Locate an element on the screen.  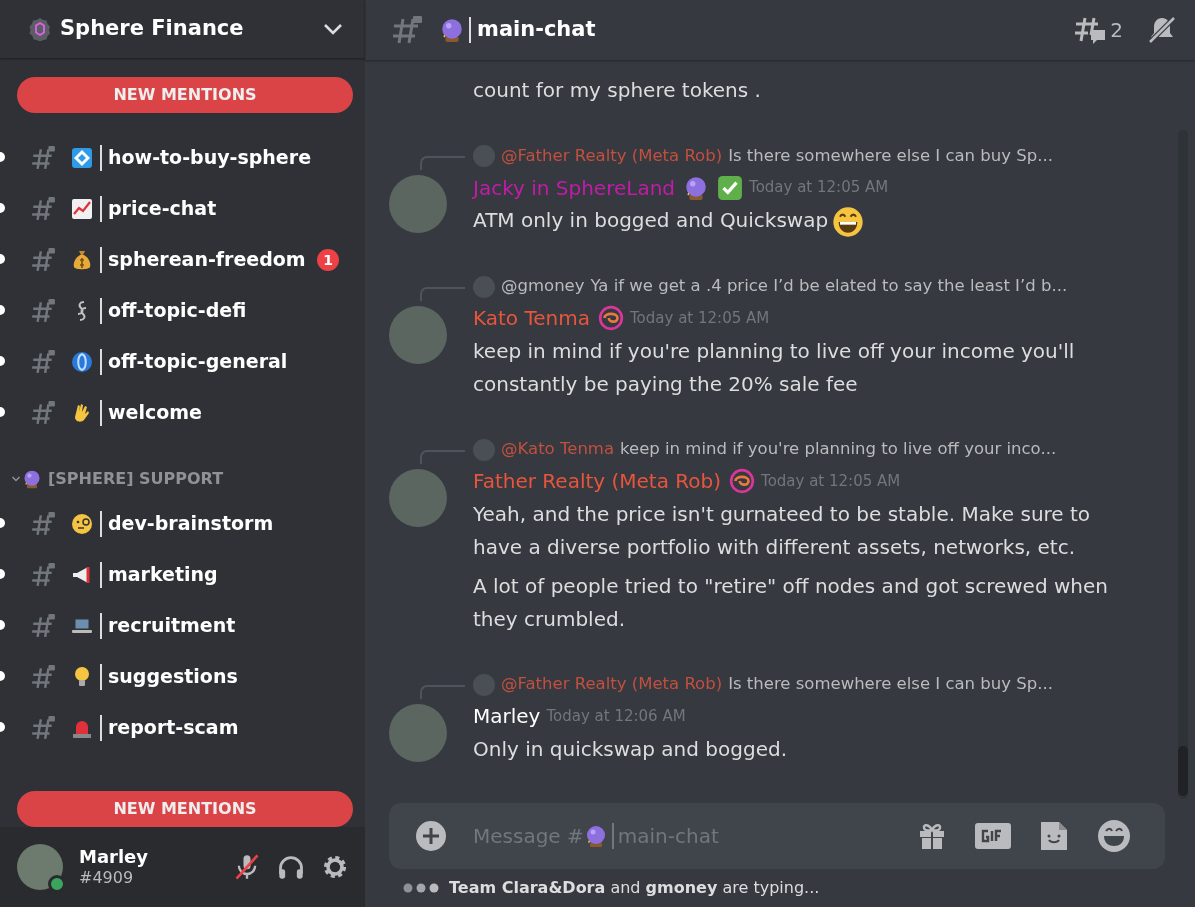
author-name: Kato Tenma is located at coordinates (531, 318).